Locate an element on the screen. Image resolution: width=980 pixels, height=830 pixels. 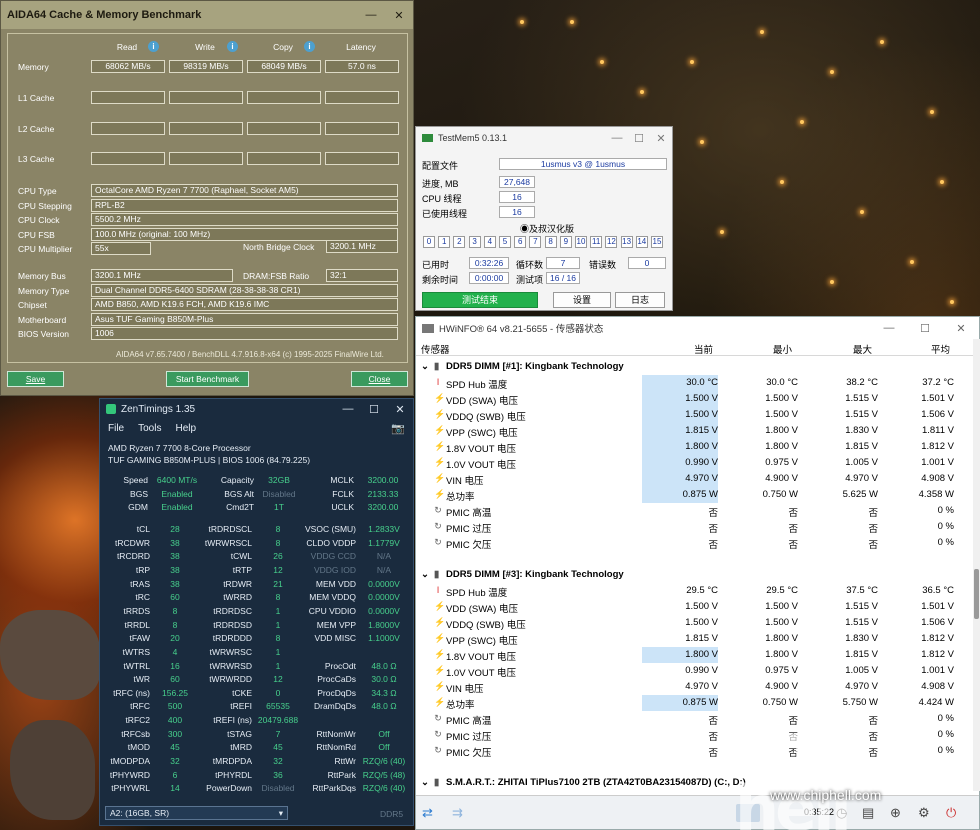
close-button: Close is located at coordinates (379, 379).